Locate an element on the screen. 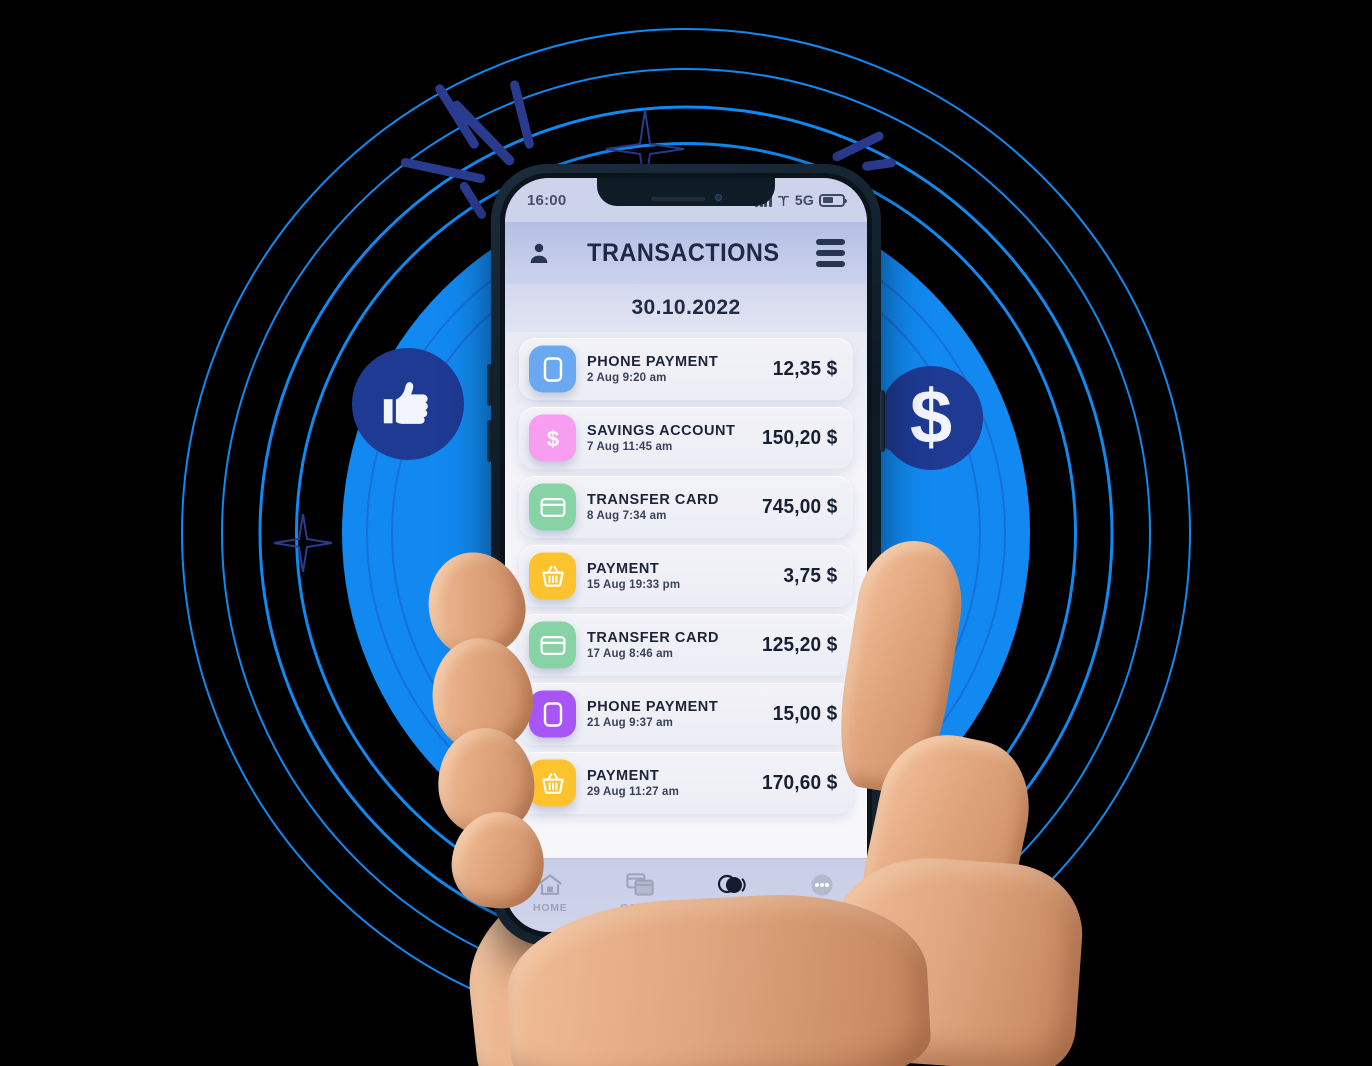 This screenshot has height=1066, width=1372. transaction-title: SAVINGS ACCOUNT is located at coordinates (661, 431).